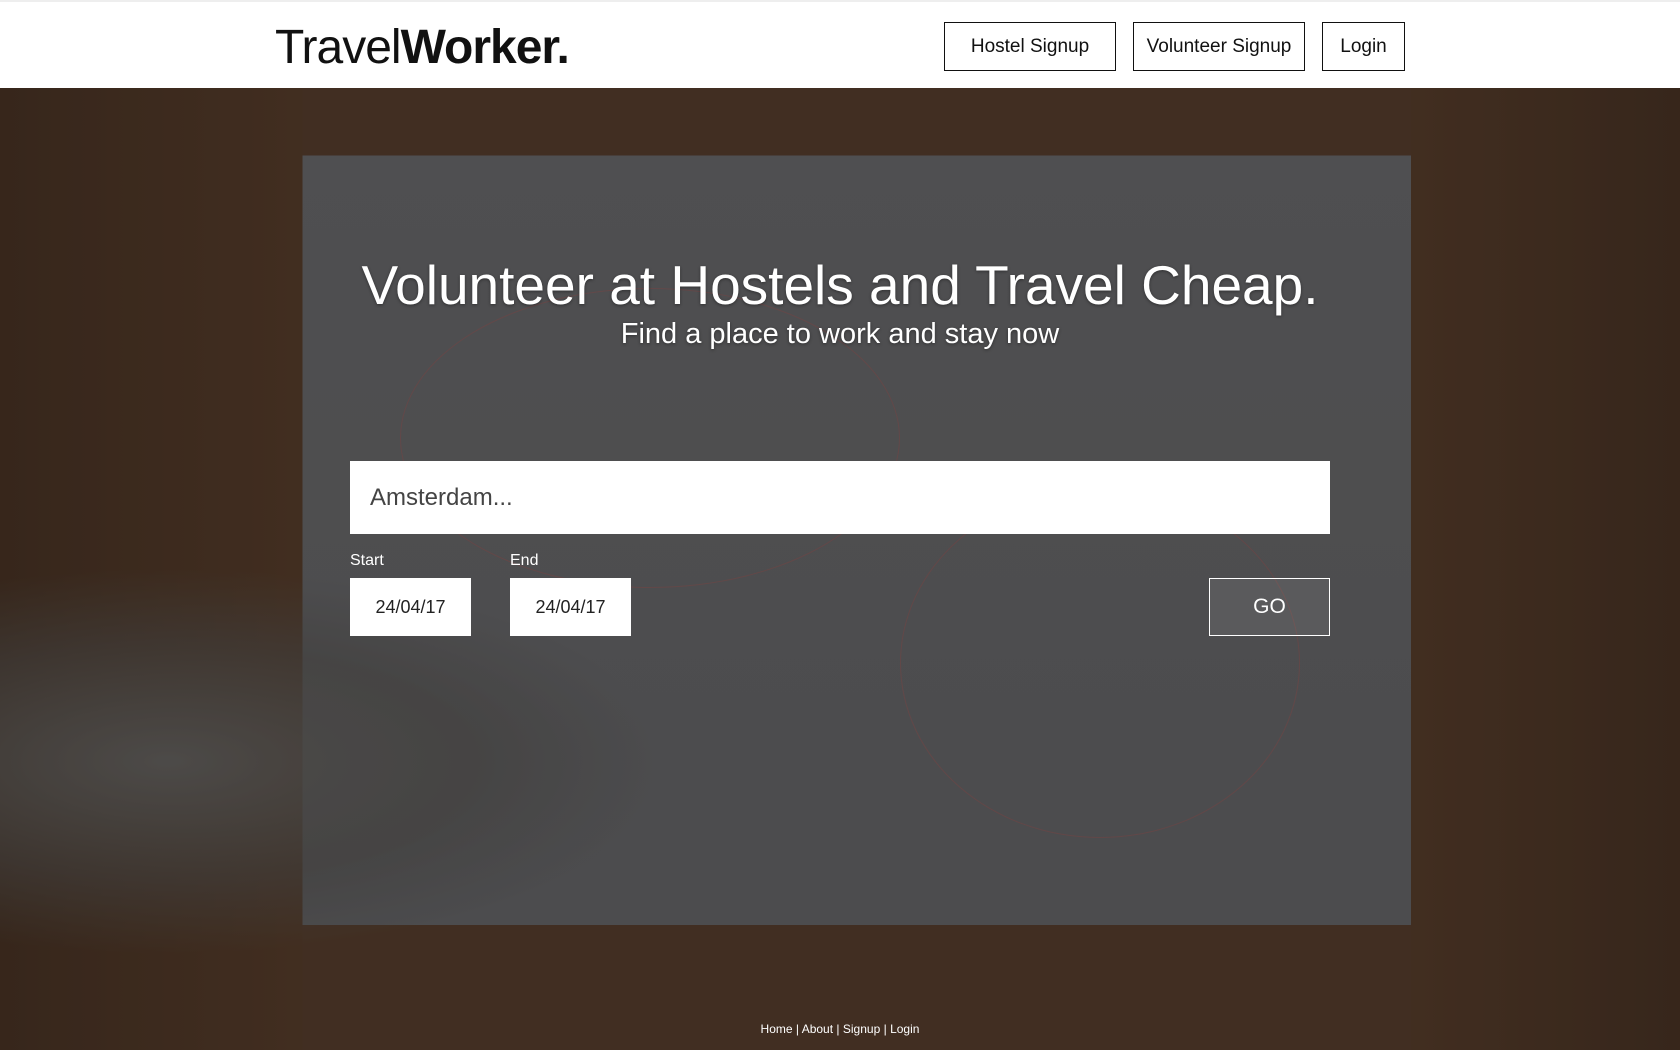 The image size is (1680, 1050). What do you see at coordinates (1269, 607) in the screenshot?
I see `go-button: GO` at bounding box center [1269, 607].